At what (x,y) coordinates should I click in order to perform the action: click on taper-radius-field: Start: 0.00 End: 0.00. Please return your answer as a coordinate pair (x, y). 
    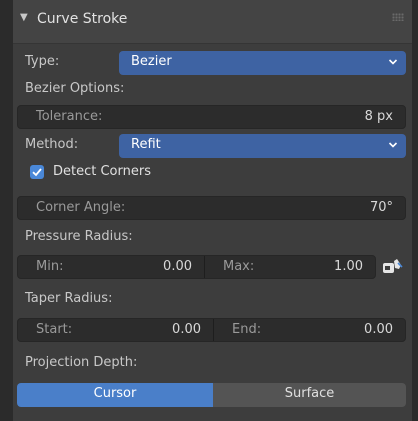
    Looking at the image, I should click on (211, 330).